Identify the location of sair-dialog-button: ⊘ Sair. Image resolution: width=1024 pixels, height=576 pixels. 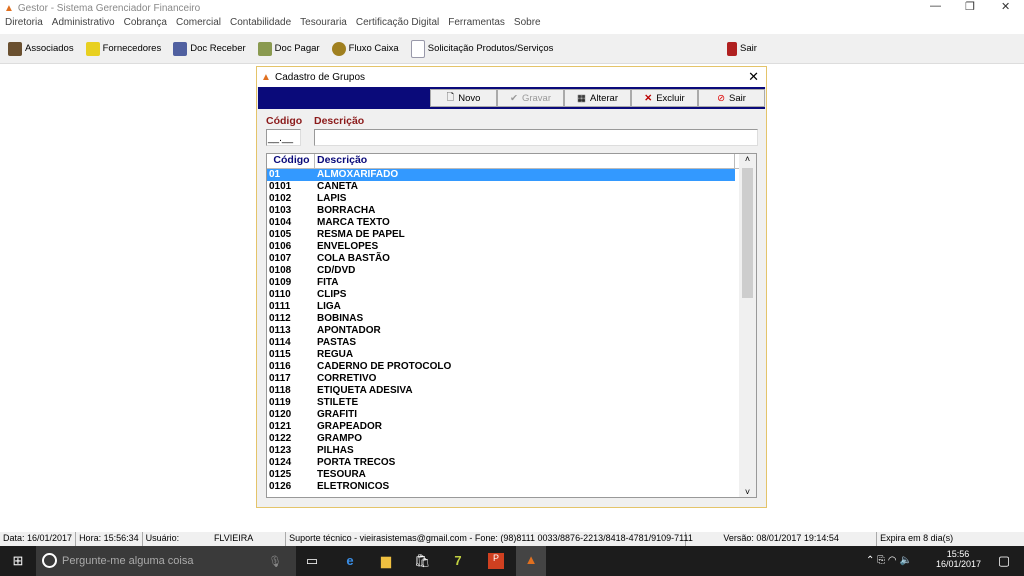
(731, 98).